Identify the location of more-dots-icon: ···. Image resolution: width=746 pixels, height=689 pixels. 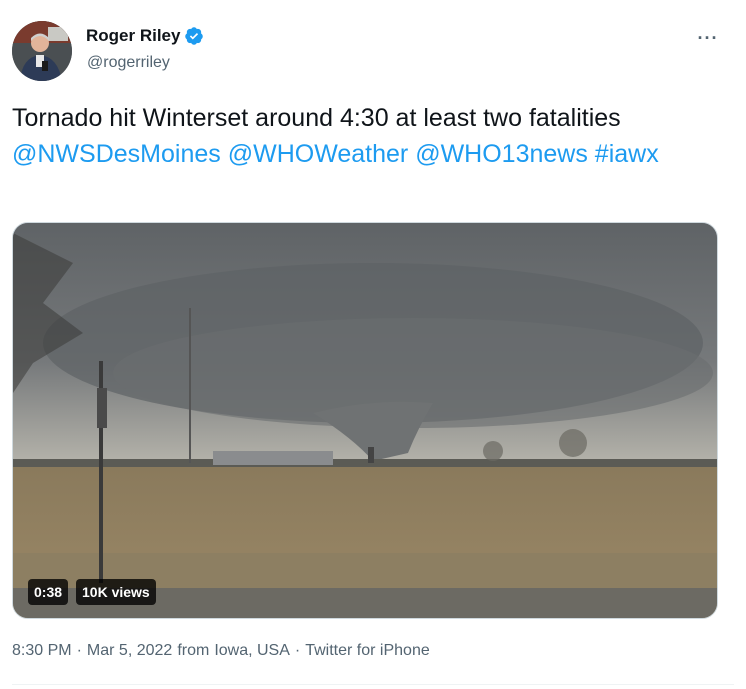
(708, 37).